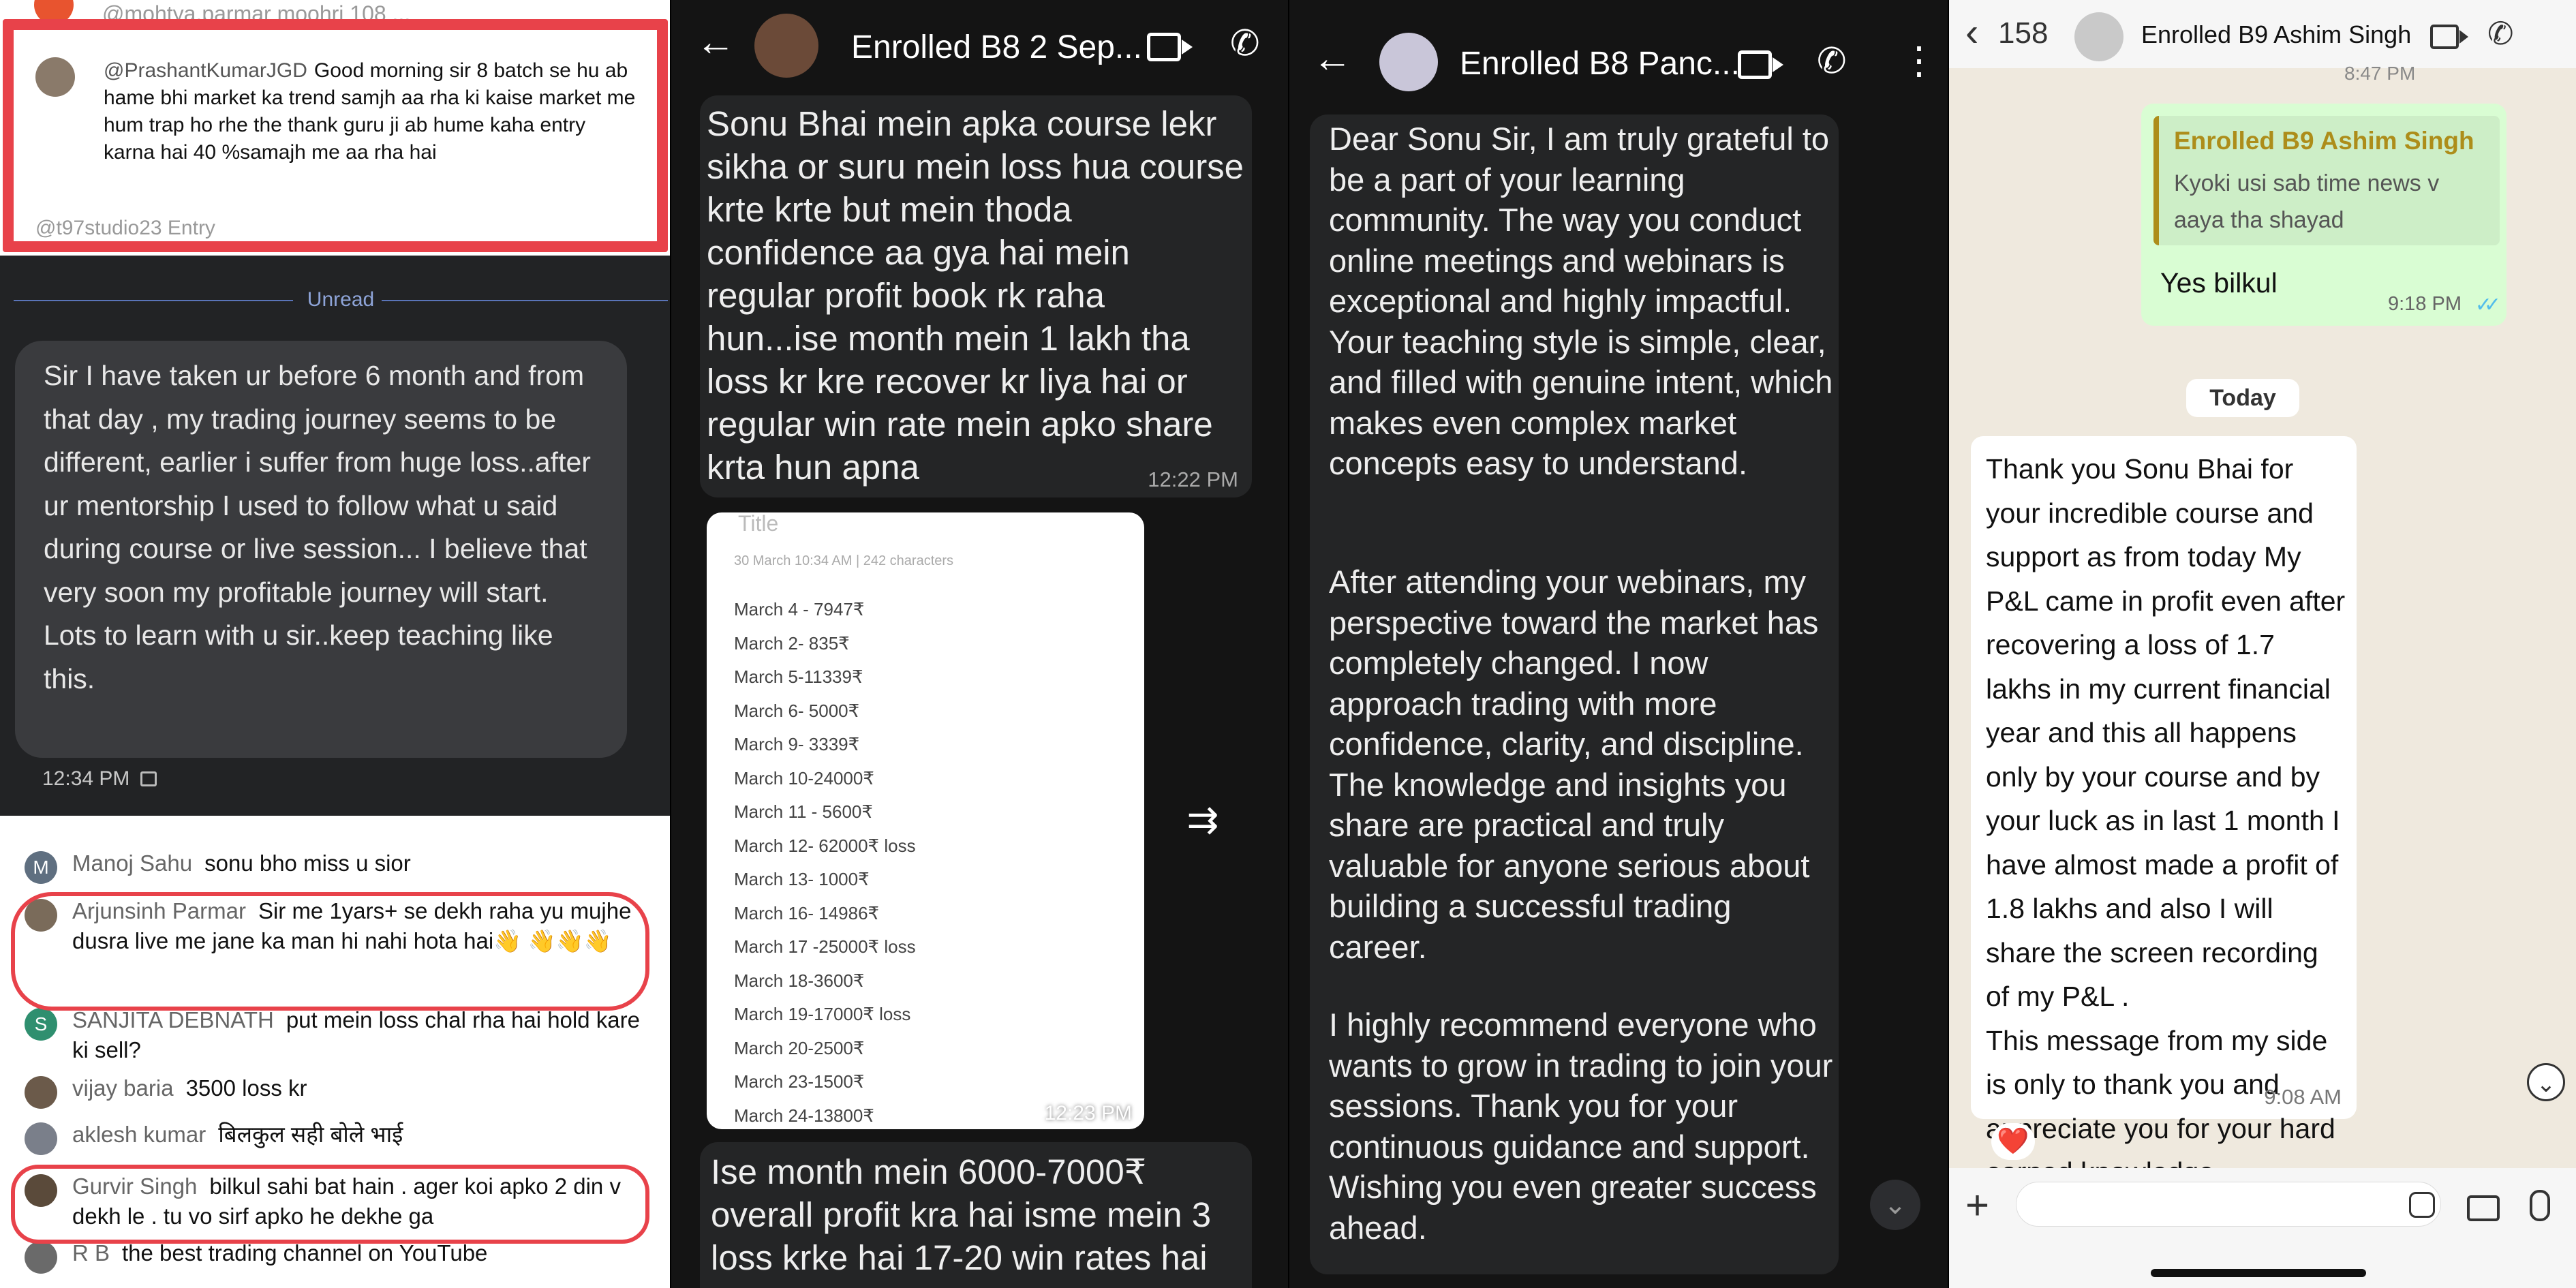 This screenshot has width=2576, height=1288. I want to click on commenter-name: R B, so click(91, 1253).